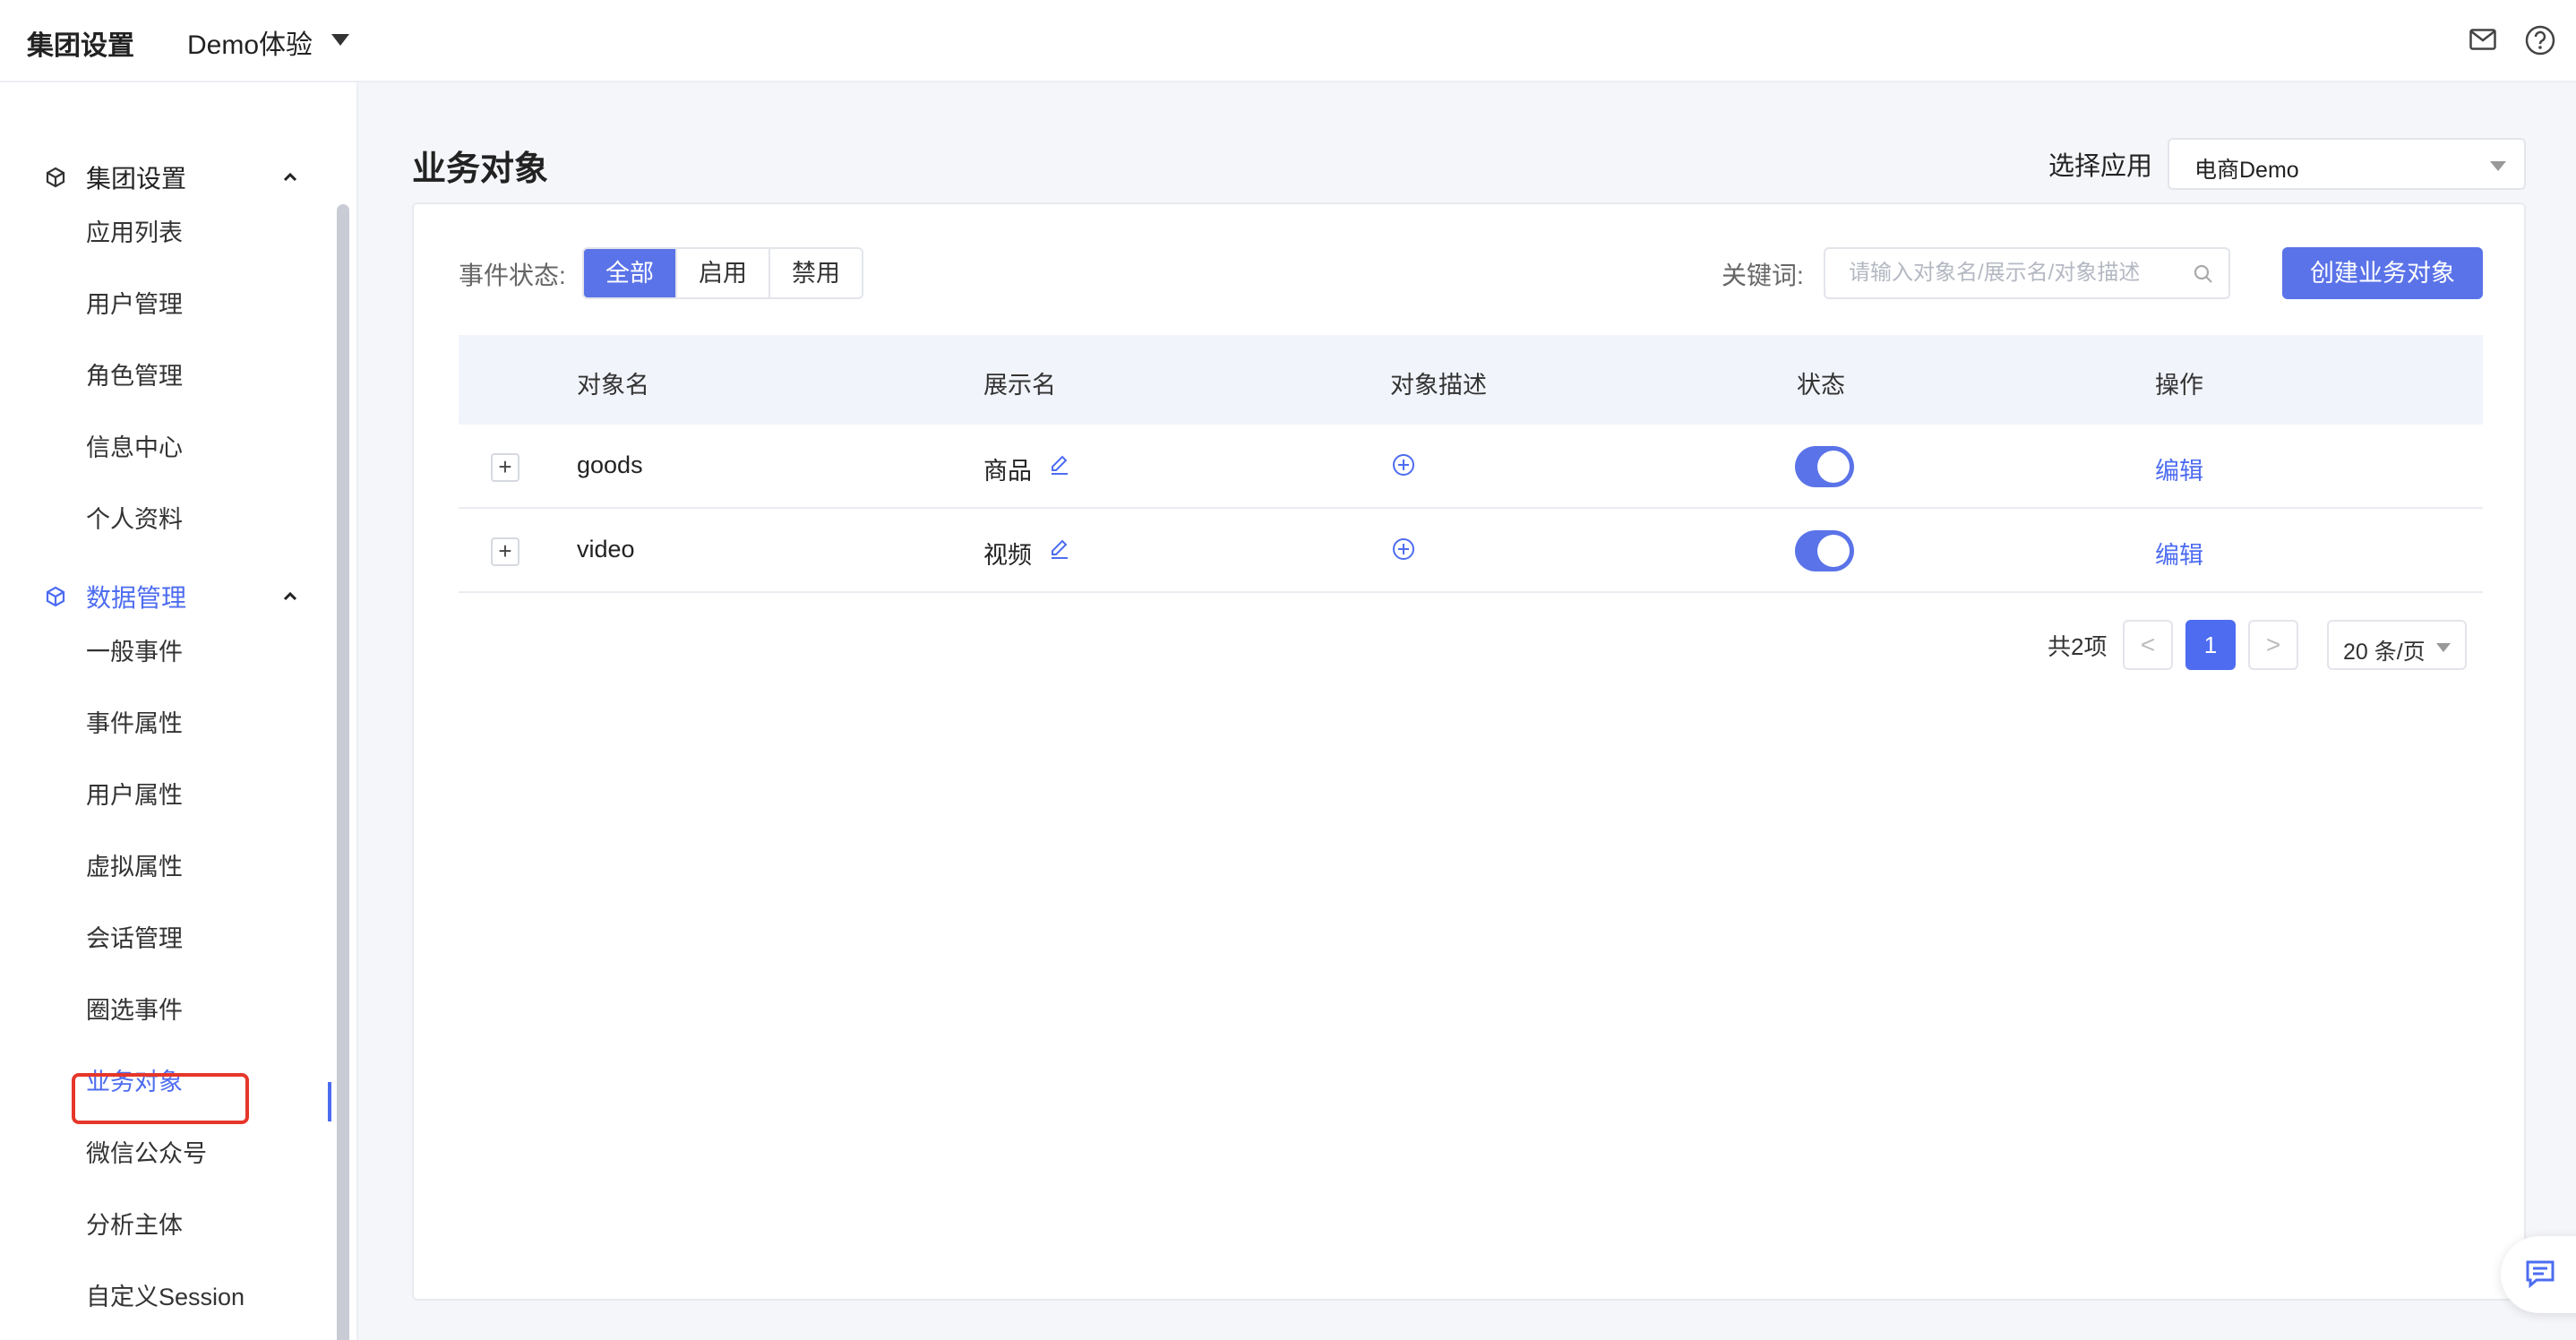 The height and width of the screenshot is (1340, 2576). I want to click on filter-option-disabled: 禁用, so click(815, 273).